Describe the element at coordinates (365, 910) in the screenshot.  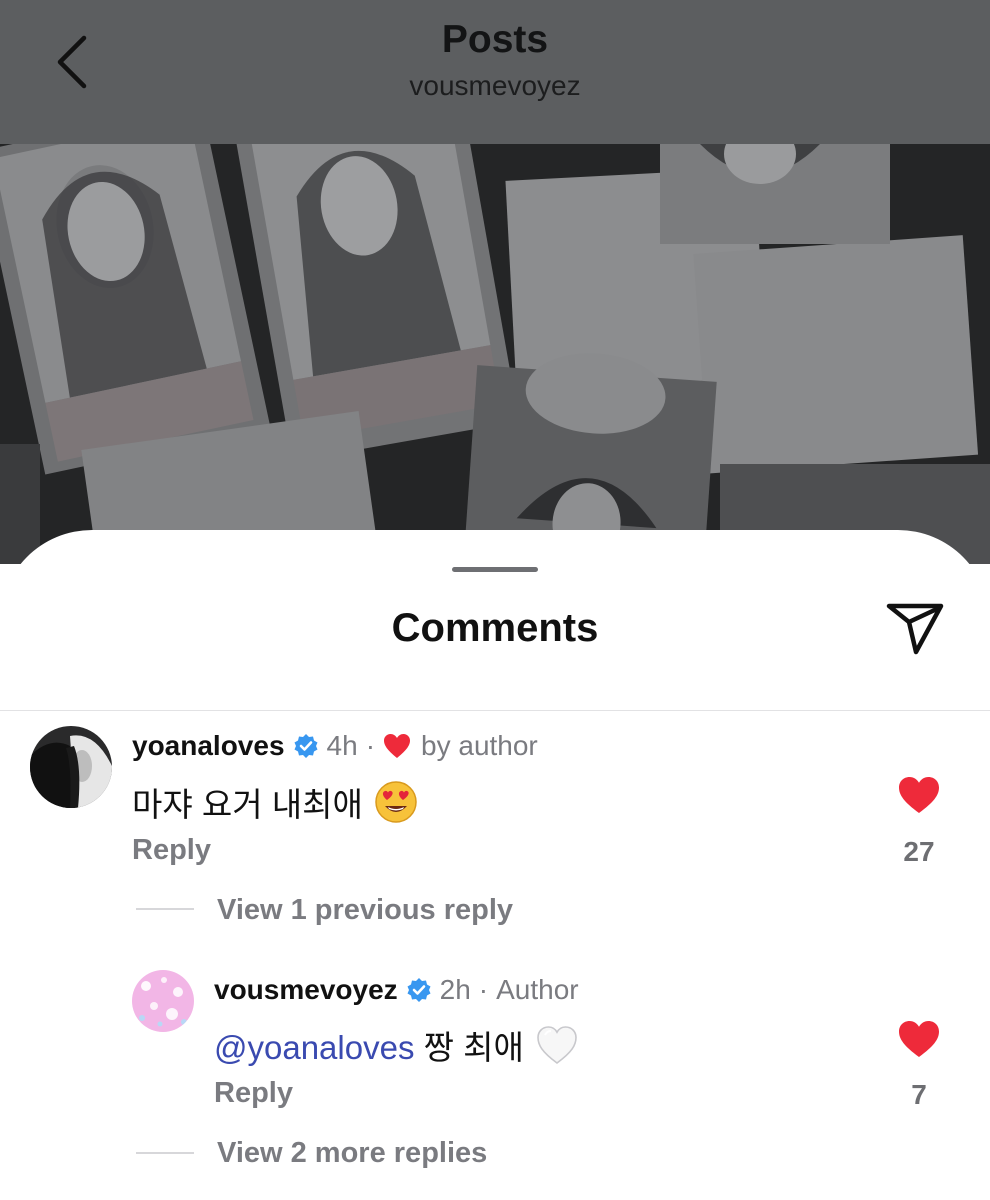
I see `view-previous-replies-button: View 1 previous reply` at that location.